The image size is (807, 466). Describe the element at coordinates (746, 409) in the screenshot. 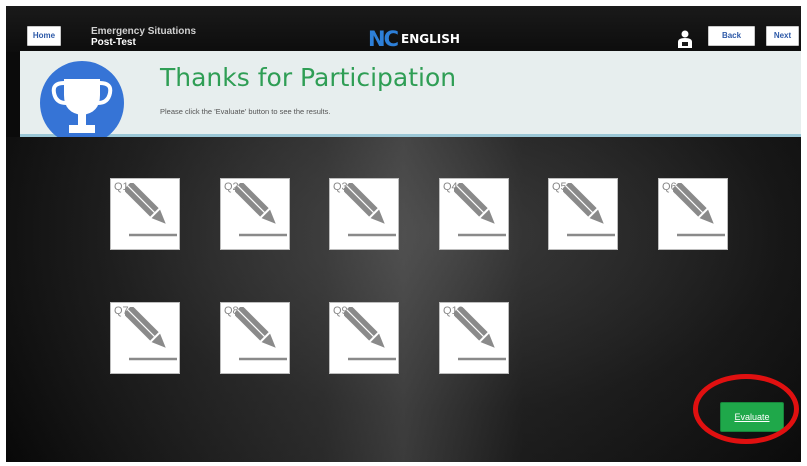

I see `highlight-ring` at that location.